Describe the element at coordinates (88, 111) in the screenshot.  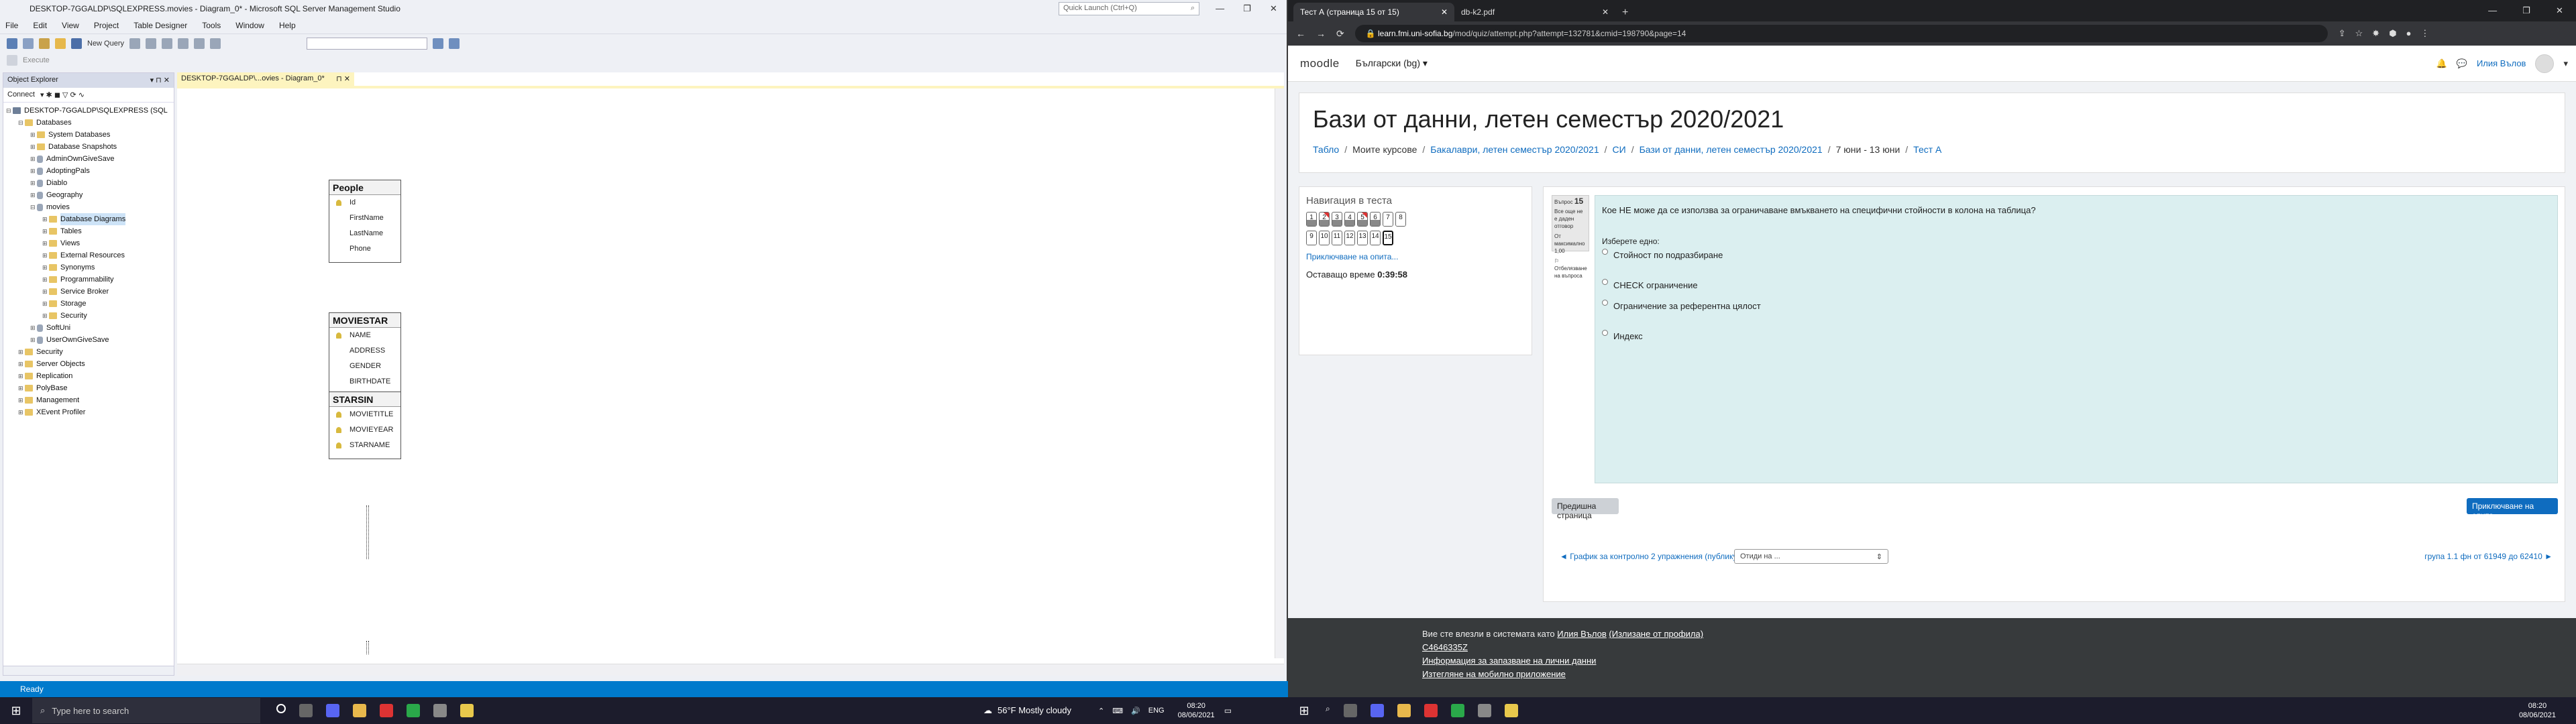
I see `tree-node: ⊟ DESKTOP-7GGALDP\SQLEXPRESS (SQL` at that location.